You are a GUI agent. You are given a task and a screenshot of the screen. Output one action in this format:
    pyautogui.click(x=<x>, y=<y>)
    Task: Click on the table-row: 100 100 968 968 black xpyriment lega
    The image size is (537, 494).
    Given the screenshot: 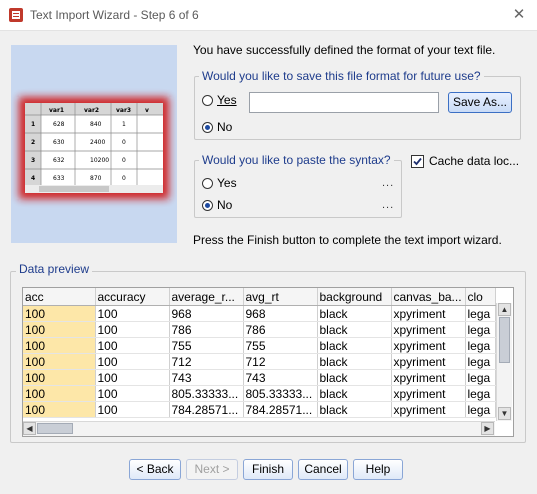 What is the action you would take?
    pyautogui.click(x=259, y=313)
    